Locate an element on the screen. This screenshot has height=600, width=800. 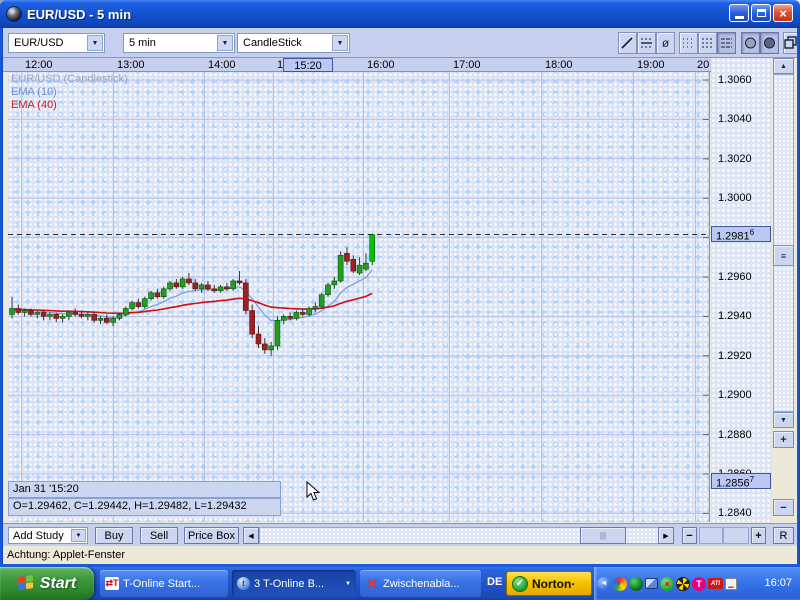
scroll-up-button: ▲ is located at coordinates (783, 66).